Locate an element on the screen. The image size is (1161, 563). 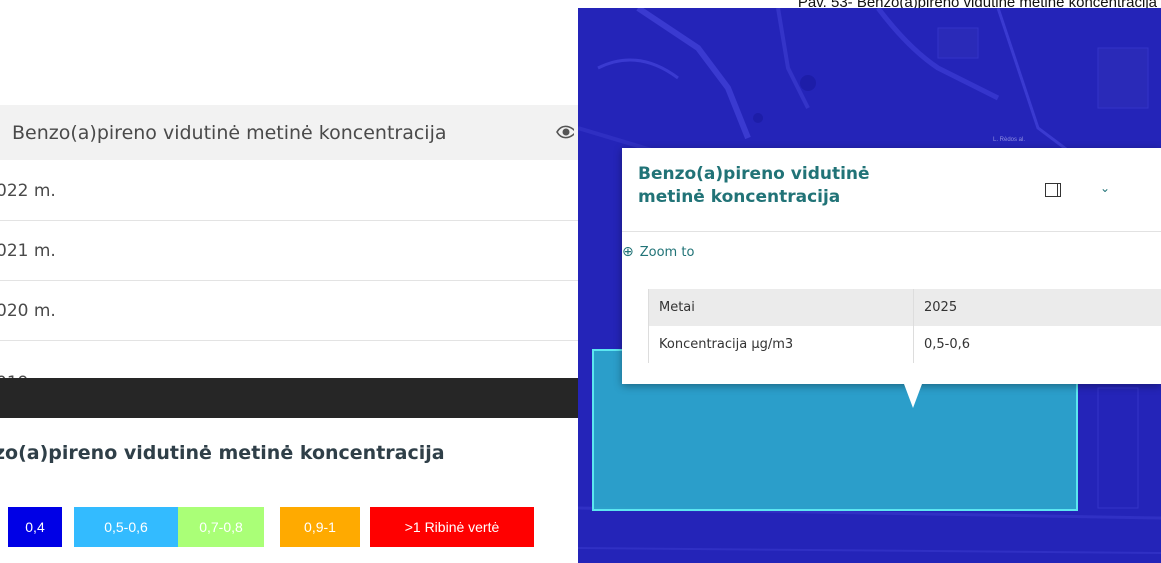
eye-icon is located at coordinates (565, 132).